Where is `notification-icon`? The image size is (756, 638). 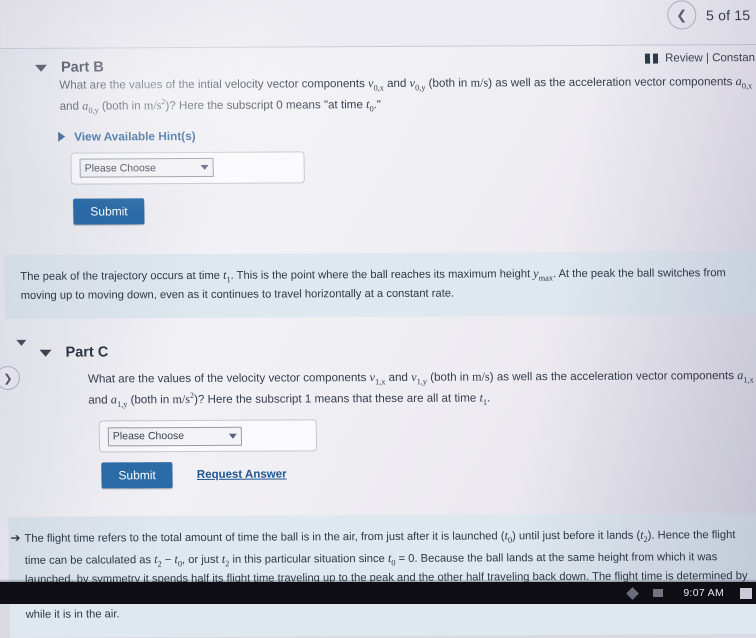
notification-icon is located at coordinates (746, 593).